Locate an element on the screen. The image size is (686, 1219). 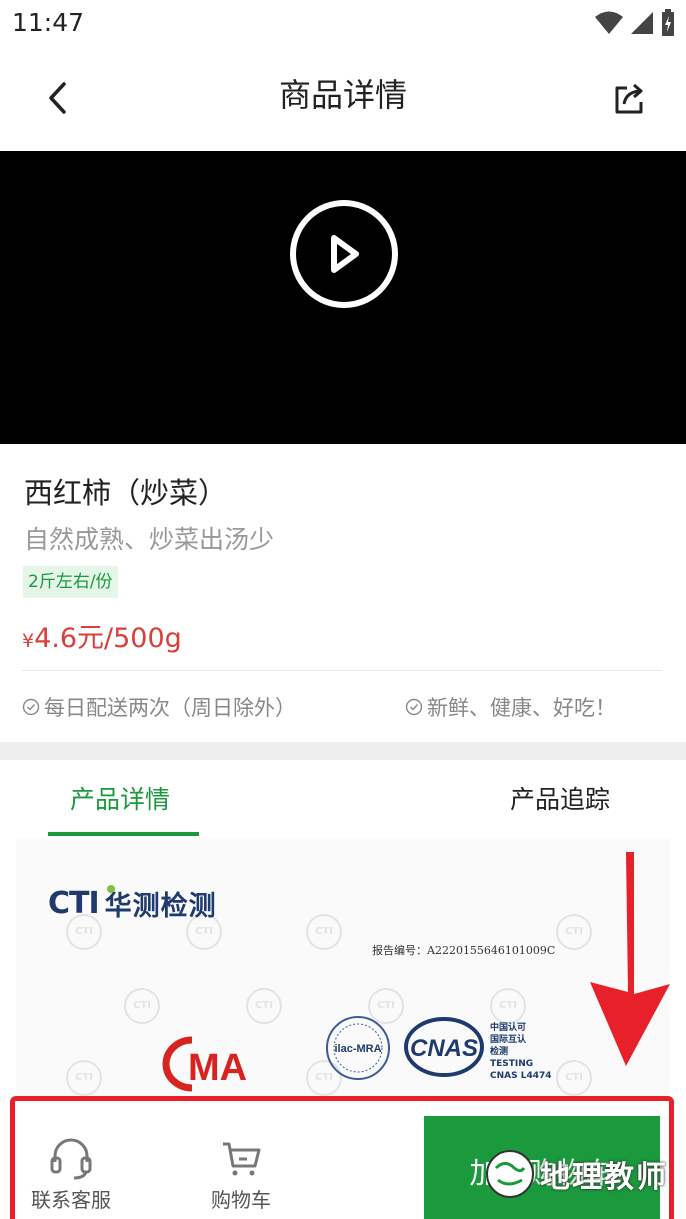
cnas-line: 中国认可 is located at coordinates (508, 1028).